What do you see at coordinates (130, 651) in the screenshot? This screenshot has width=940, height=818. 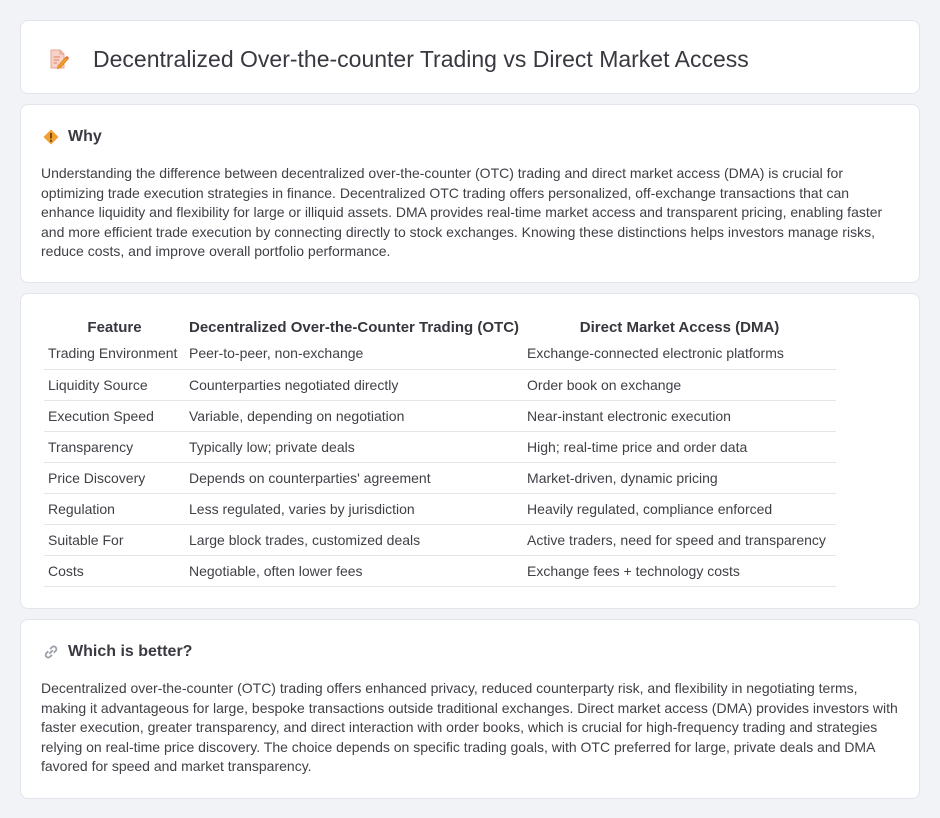 I see `better-title: Which is better?` at bounding box center [130, 651].